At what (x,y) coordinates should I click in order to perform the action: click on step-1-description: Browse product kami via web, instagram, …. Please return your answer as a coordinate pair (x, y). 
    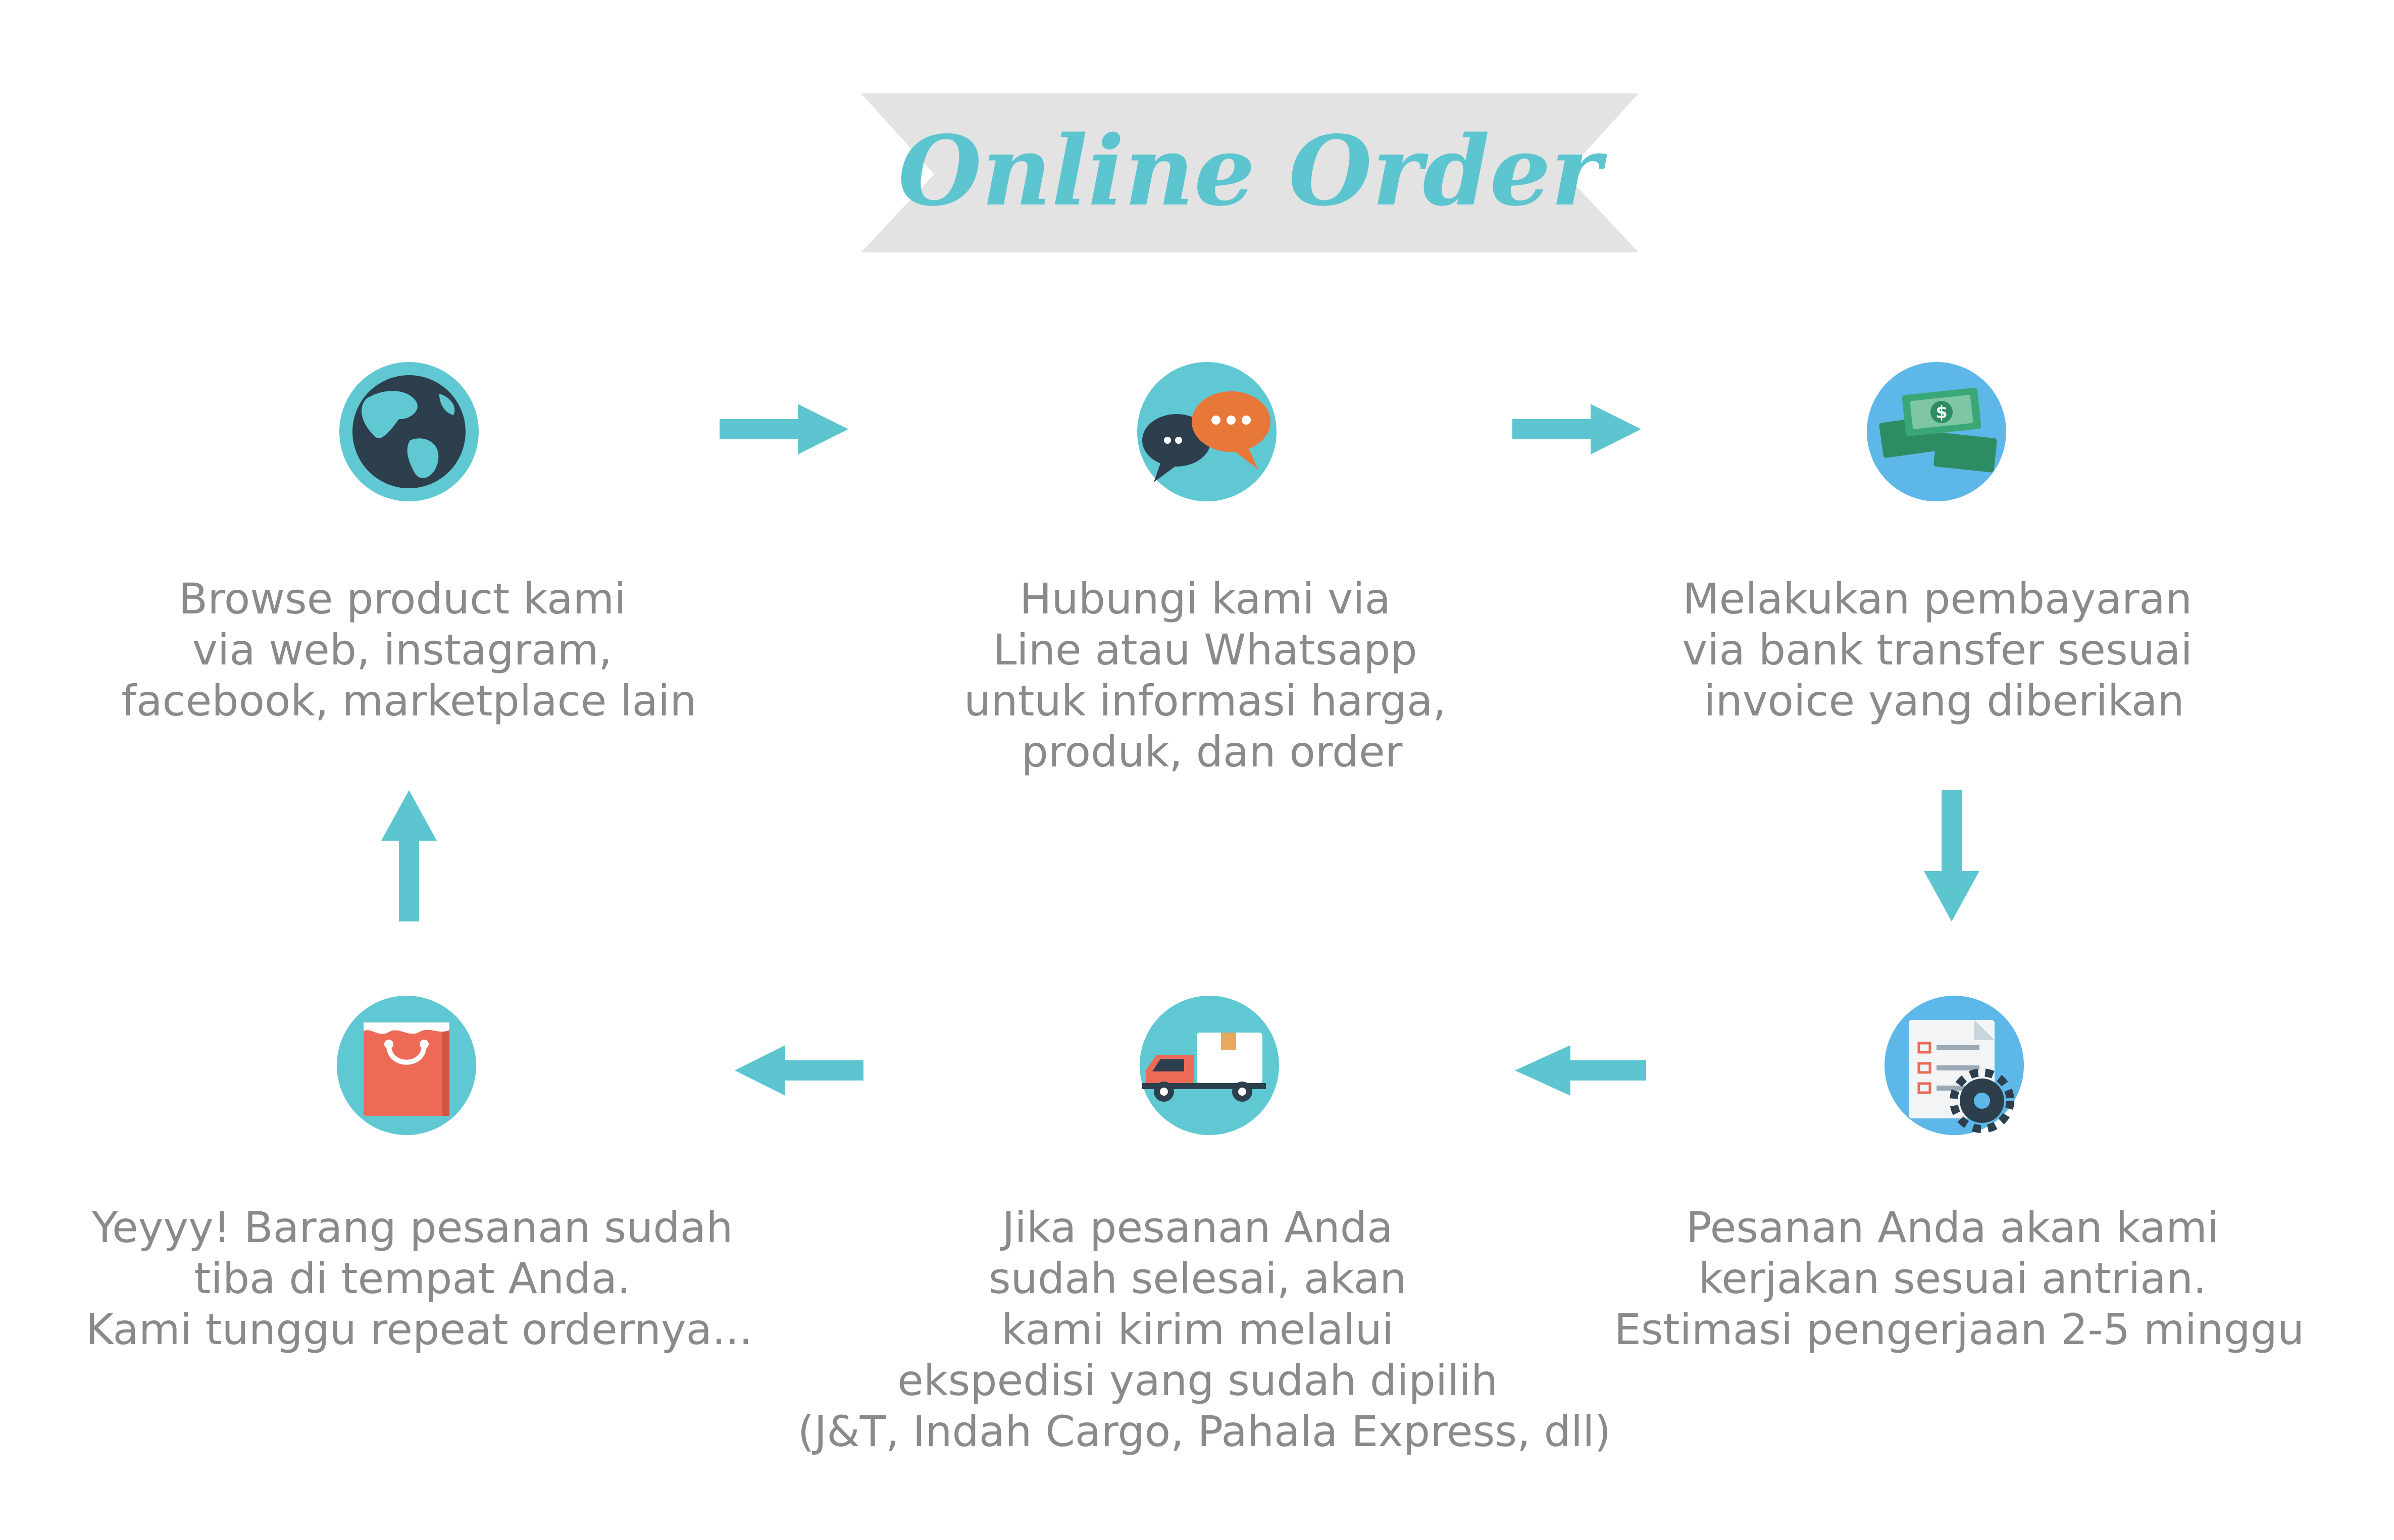
    Looking at the image, I should click on (408, 650).